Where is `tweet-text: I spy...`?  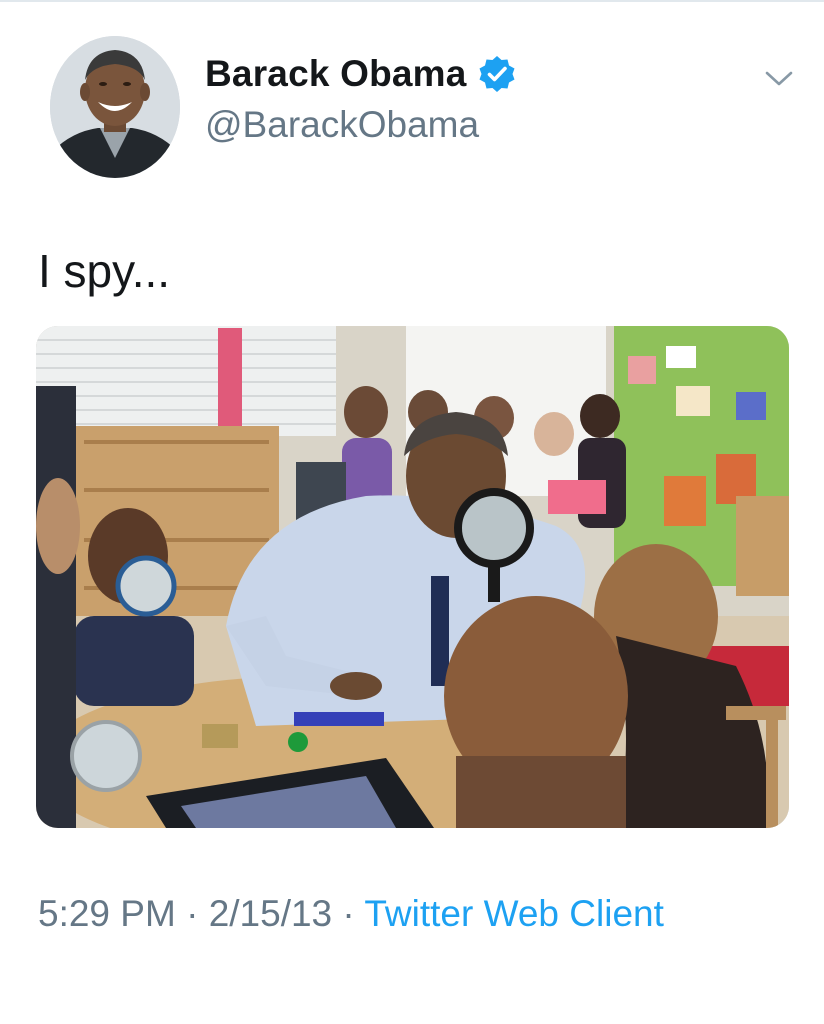
tweet-text: I spy... is located at coordinates (104, 271).